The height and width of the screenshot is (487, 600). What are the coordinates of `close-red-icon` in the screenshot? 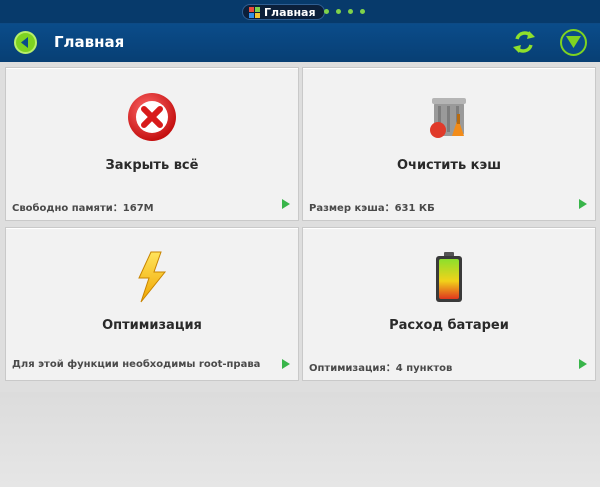 It's located at (152, 117).